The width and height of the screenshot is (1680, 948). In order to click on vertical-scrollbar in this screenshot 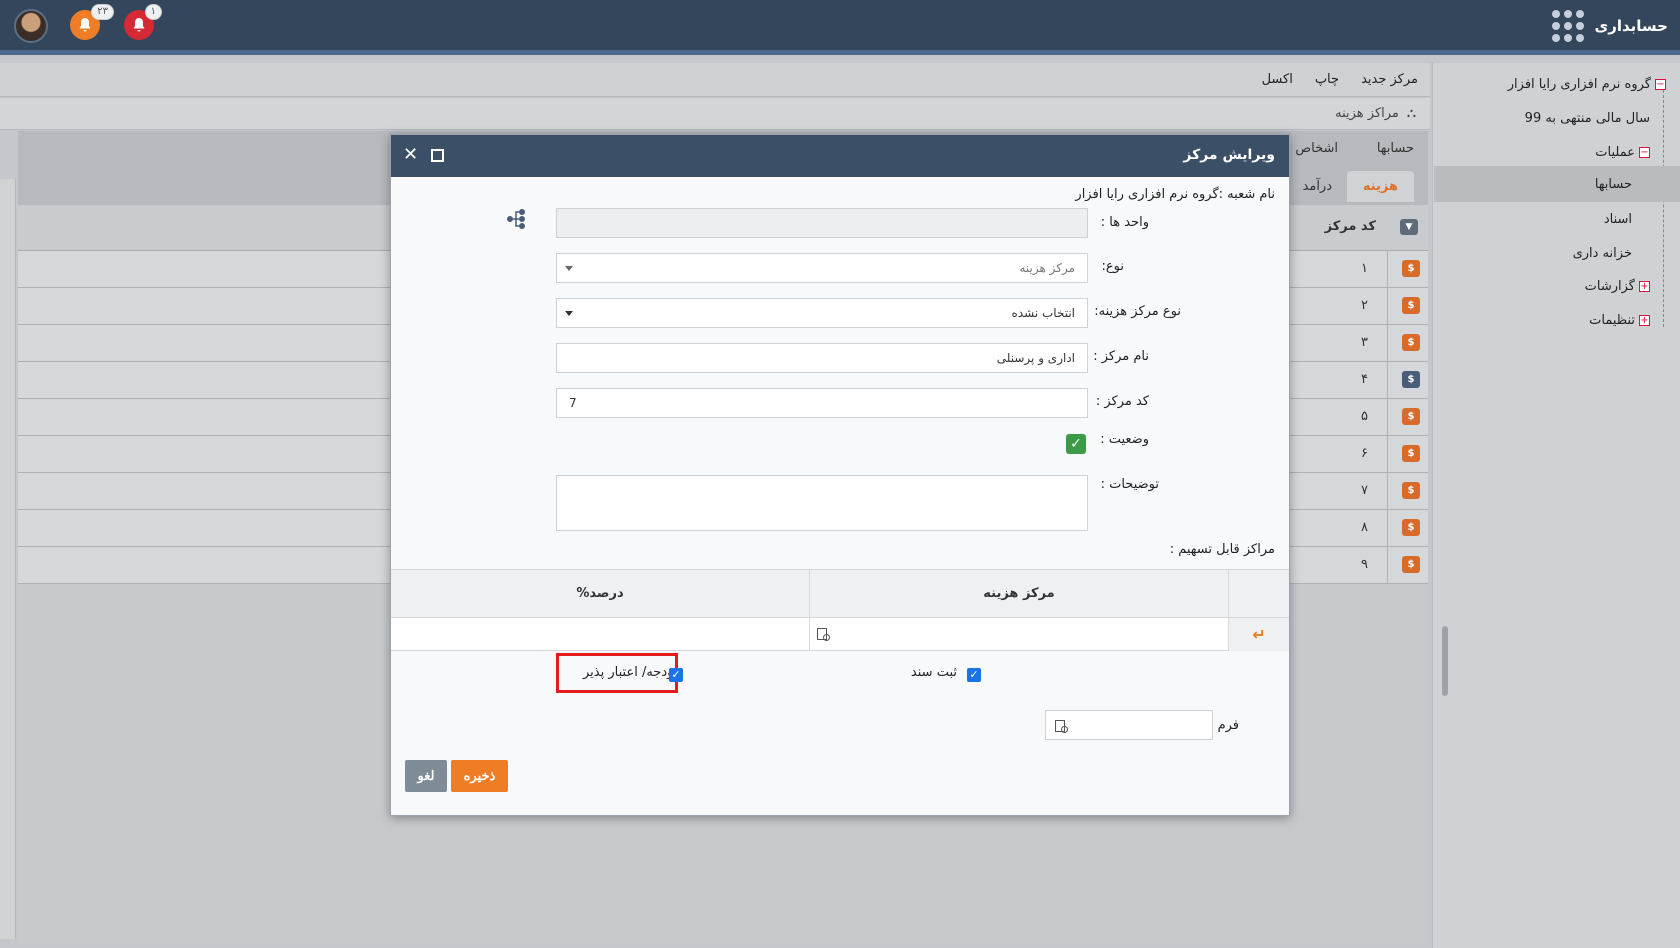, I will do `click(1445, 661)`.